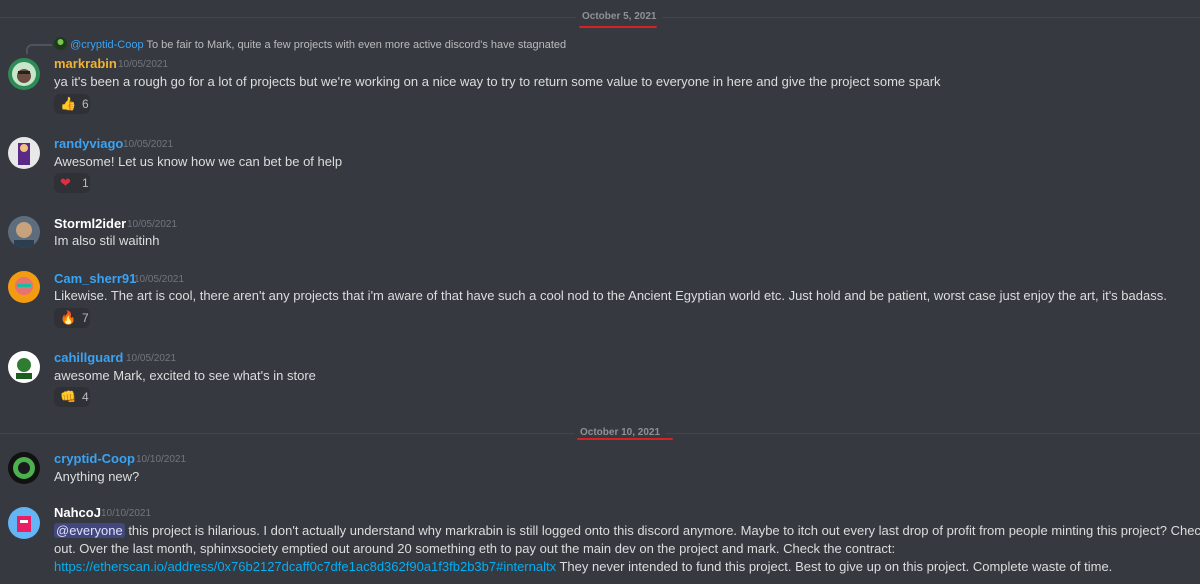  I want to click on reaction-count: 4, so click(85, 397).